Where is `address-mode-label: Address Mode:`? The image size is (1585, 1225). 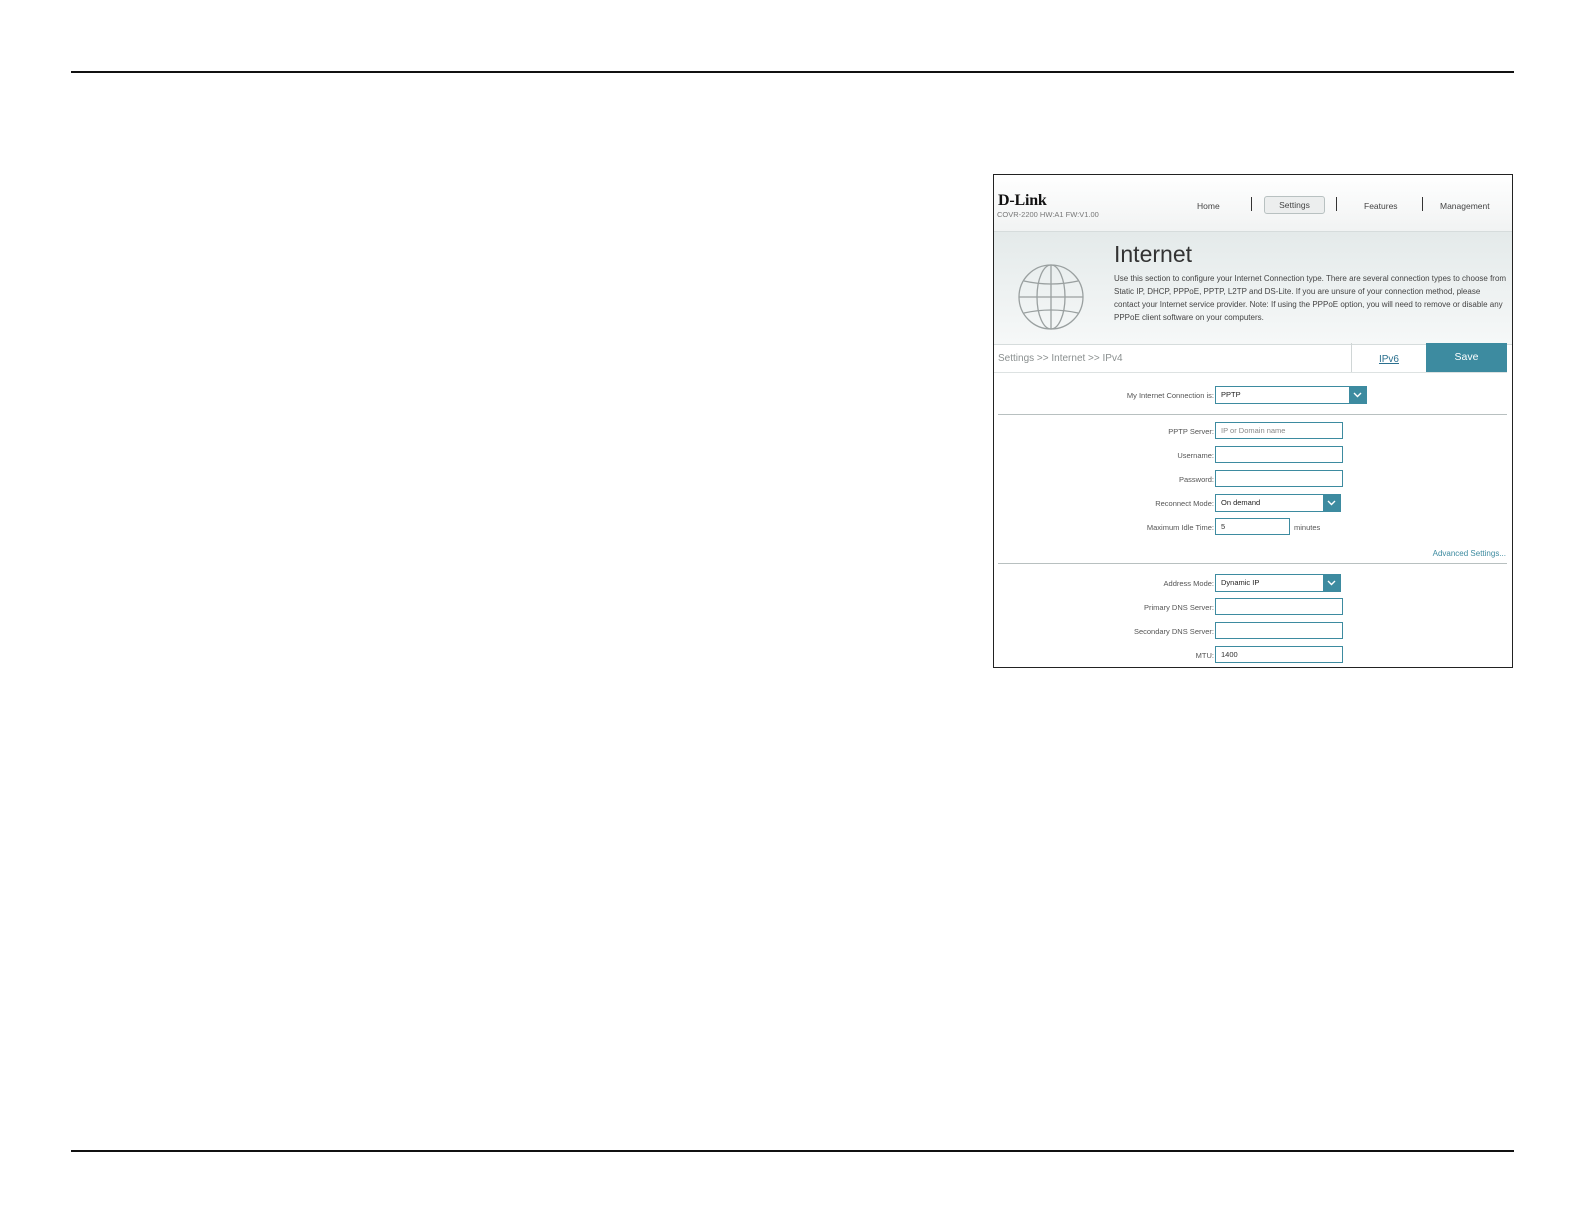 address-mode-label: Address Mode: is located at coordinates (1188, 583).